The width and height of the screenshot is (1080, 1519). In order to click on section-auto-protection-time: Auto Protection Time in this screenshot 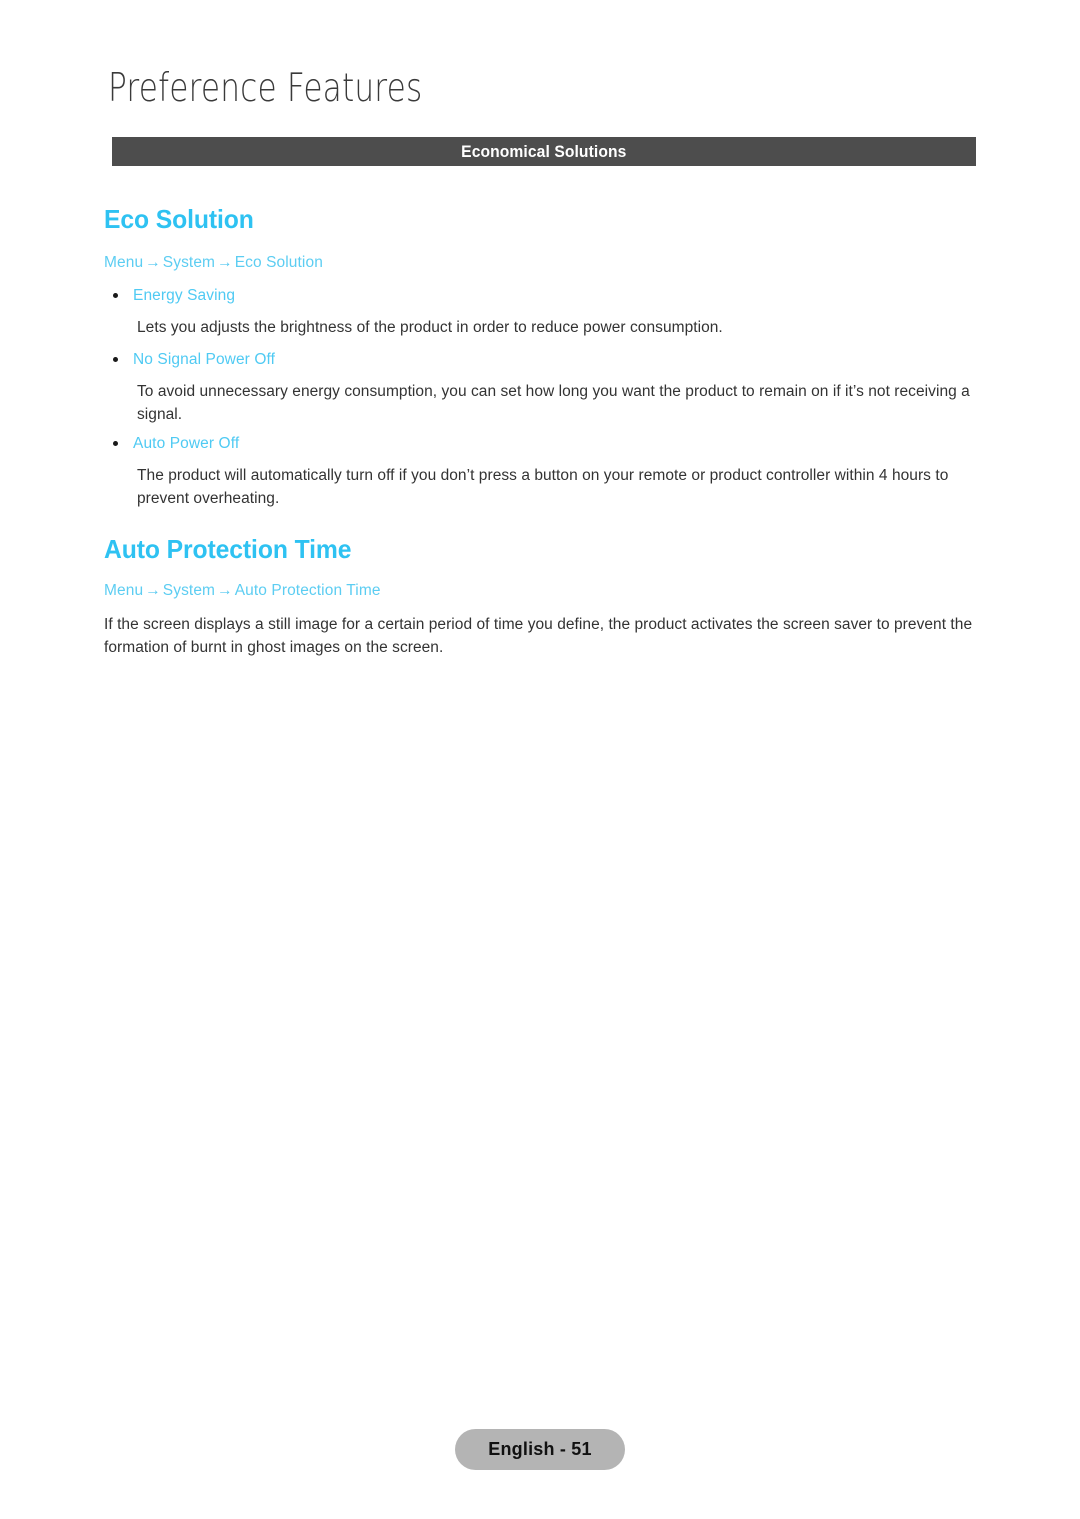, I will do `click(540, 549)`.